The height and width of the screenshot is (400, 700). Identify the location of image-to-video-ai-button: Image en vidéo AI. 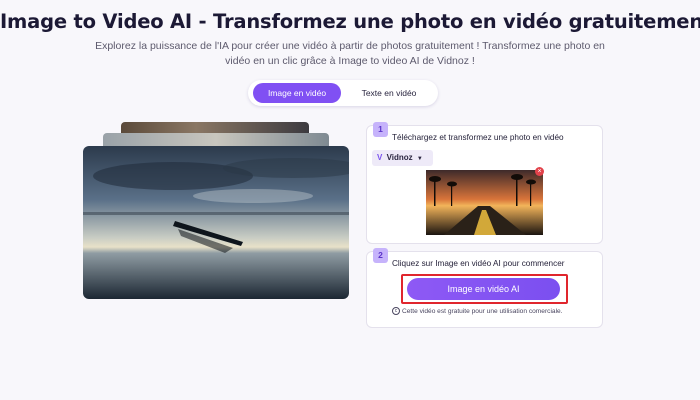
(483, 289).